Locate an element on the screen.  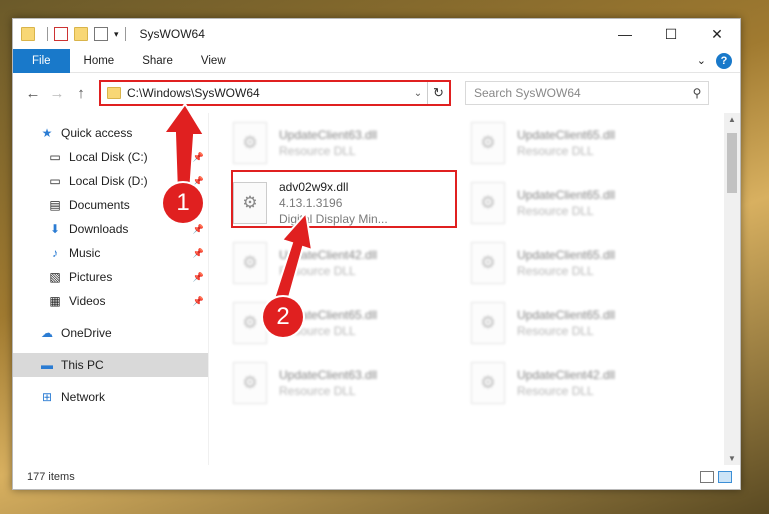
title-bar: ▾ SysWOW64 — ☐ ✕ is located at coordinates (376, 34).